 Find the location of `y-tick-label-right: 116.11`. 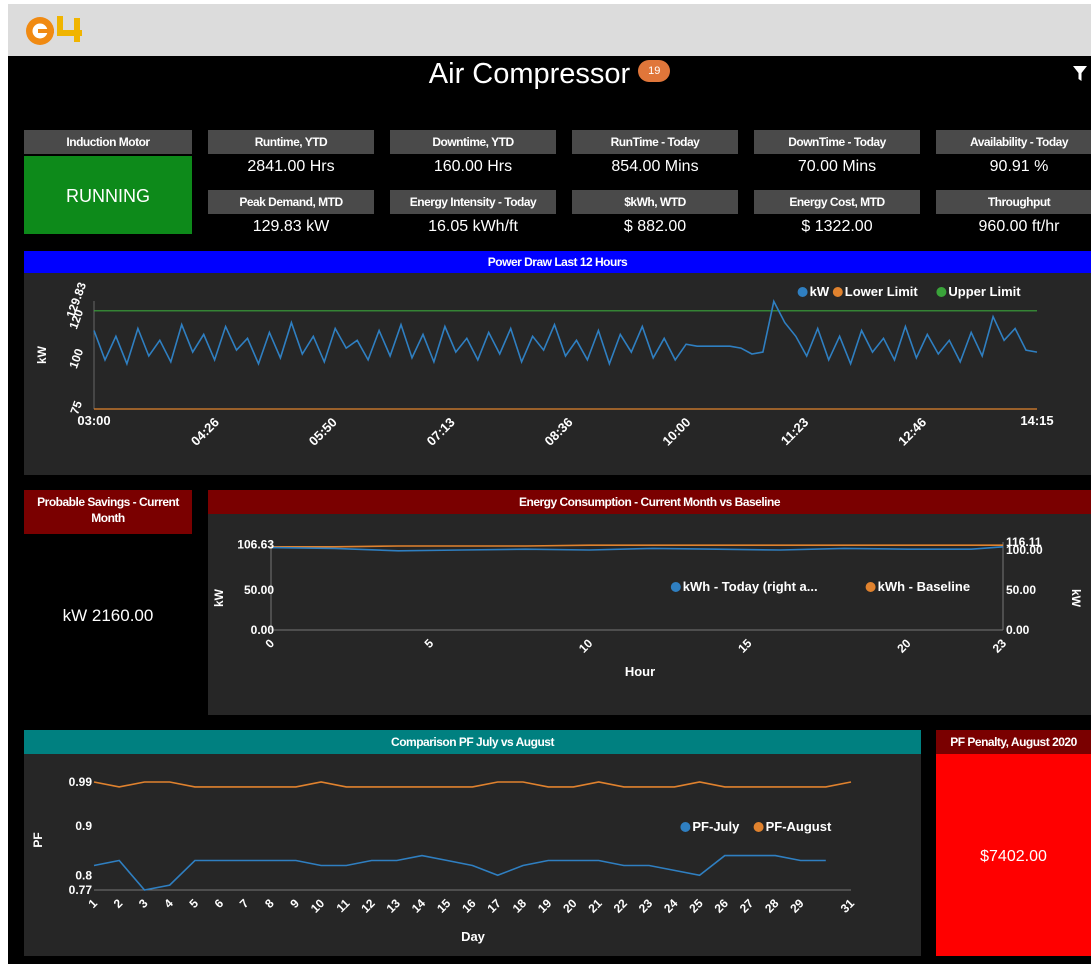

y-tick-label-right: 116.11 is located at coordinates (1024, 542).